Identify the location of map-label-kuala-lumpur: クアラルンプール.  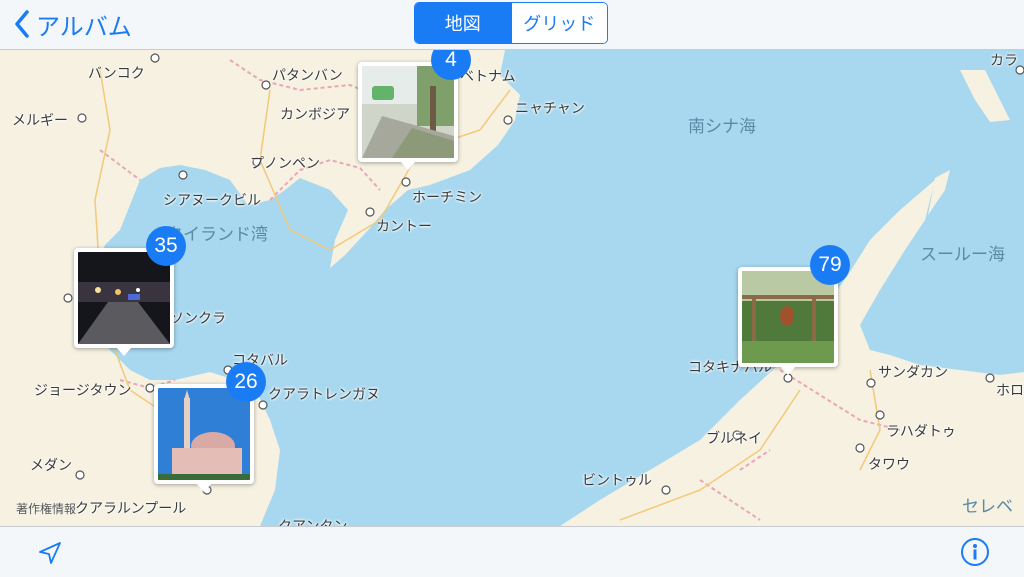
(131, 509).